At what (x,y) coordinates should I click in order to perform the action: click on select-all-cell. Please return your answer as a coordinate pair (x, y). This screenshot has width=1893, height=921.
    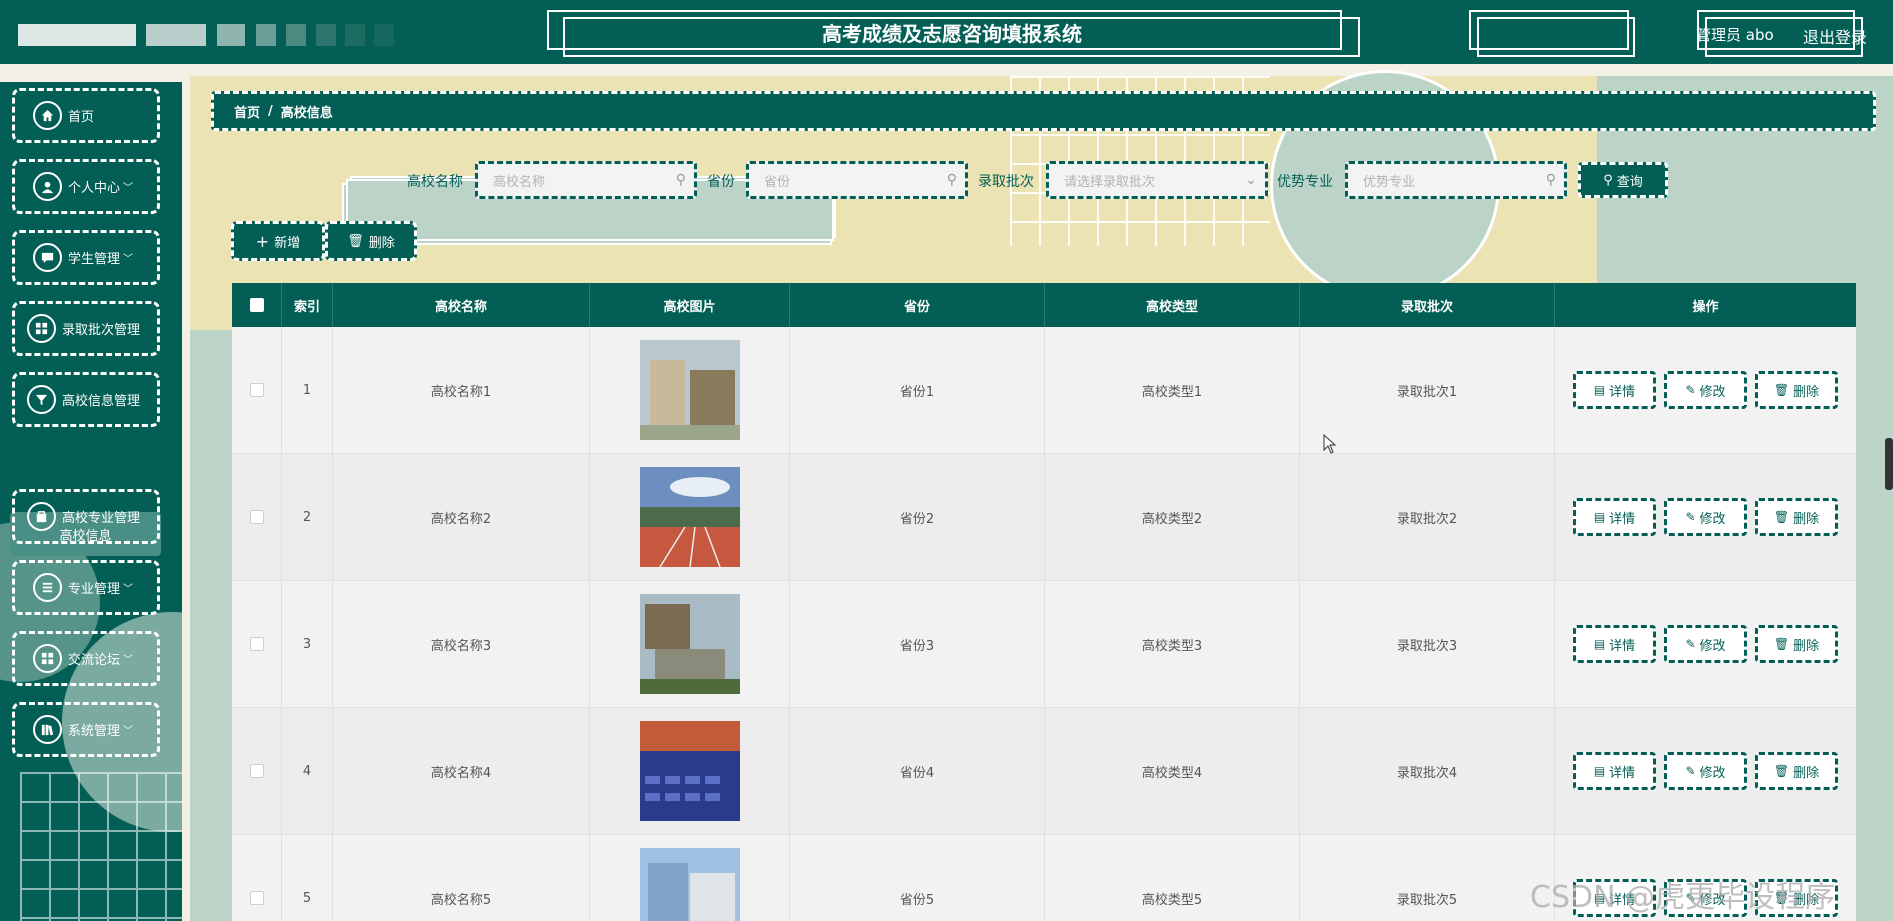
    Looking at the image, I should click on (257, 305).